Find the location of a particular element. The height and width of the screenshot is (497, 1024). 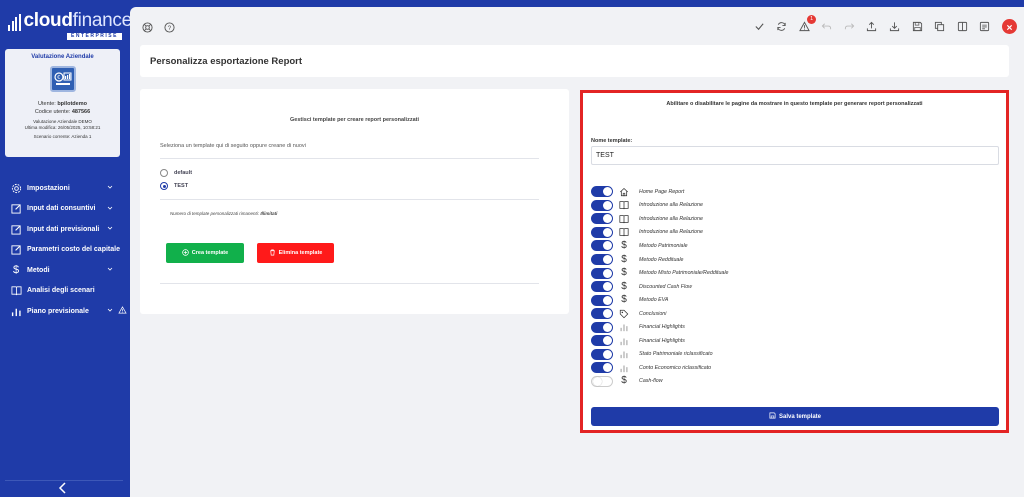

page-toggle-row: $ Metodo Patrimoniale is located at coordinates (660, 246).